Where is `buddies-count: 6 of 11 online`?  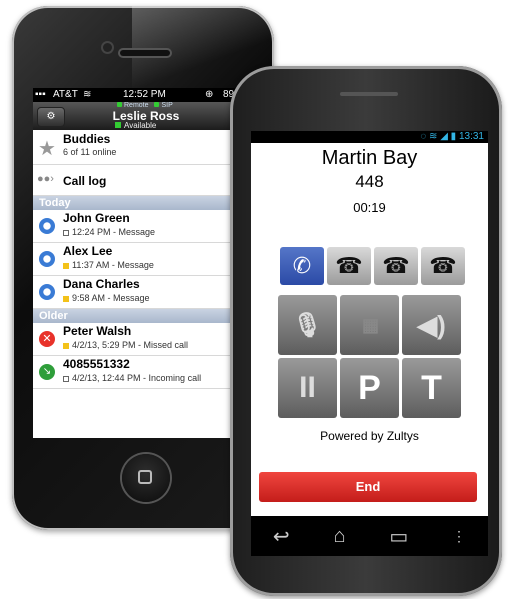 buddies-count: 6 of 11 online is located at coordinates (90, 152).